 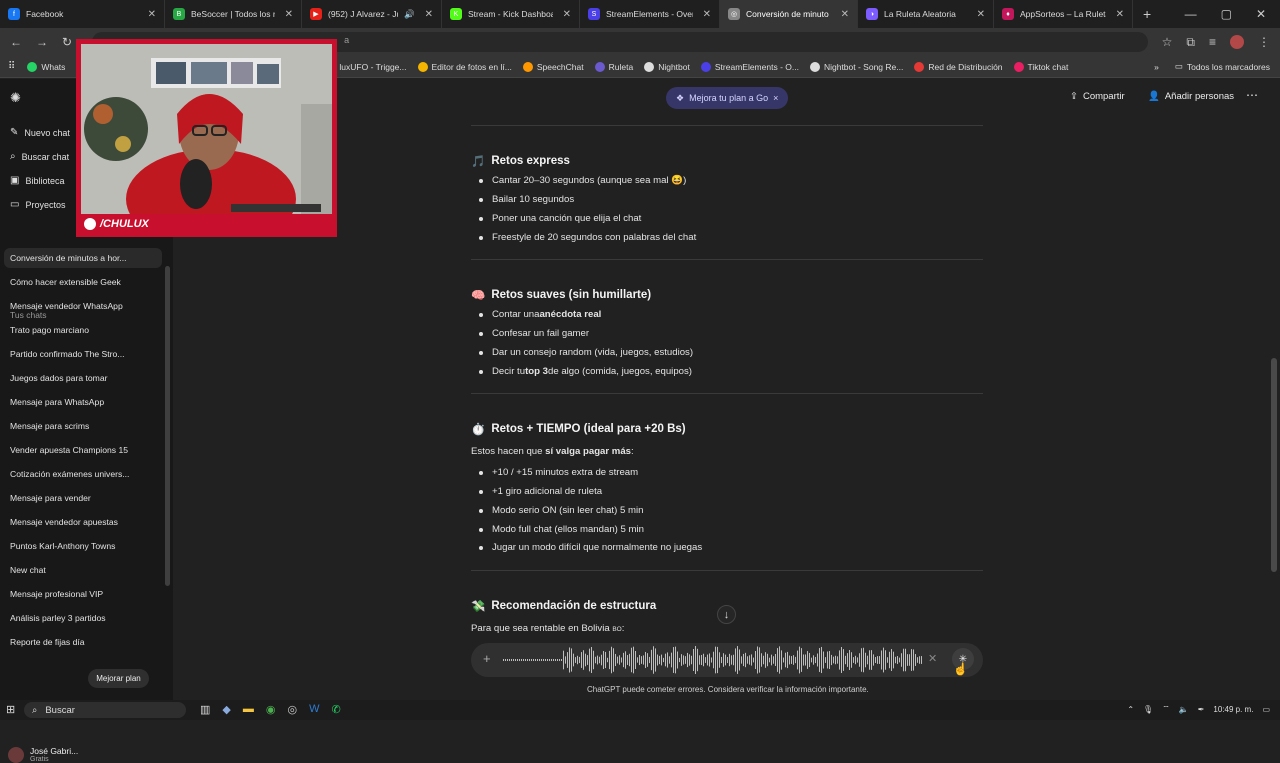 I want to click on close-window-icon: ✕, so click(x=1261, y=14).